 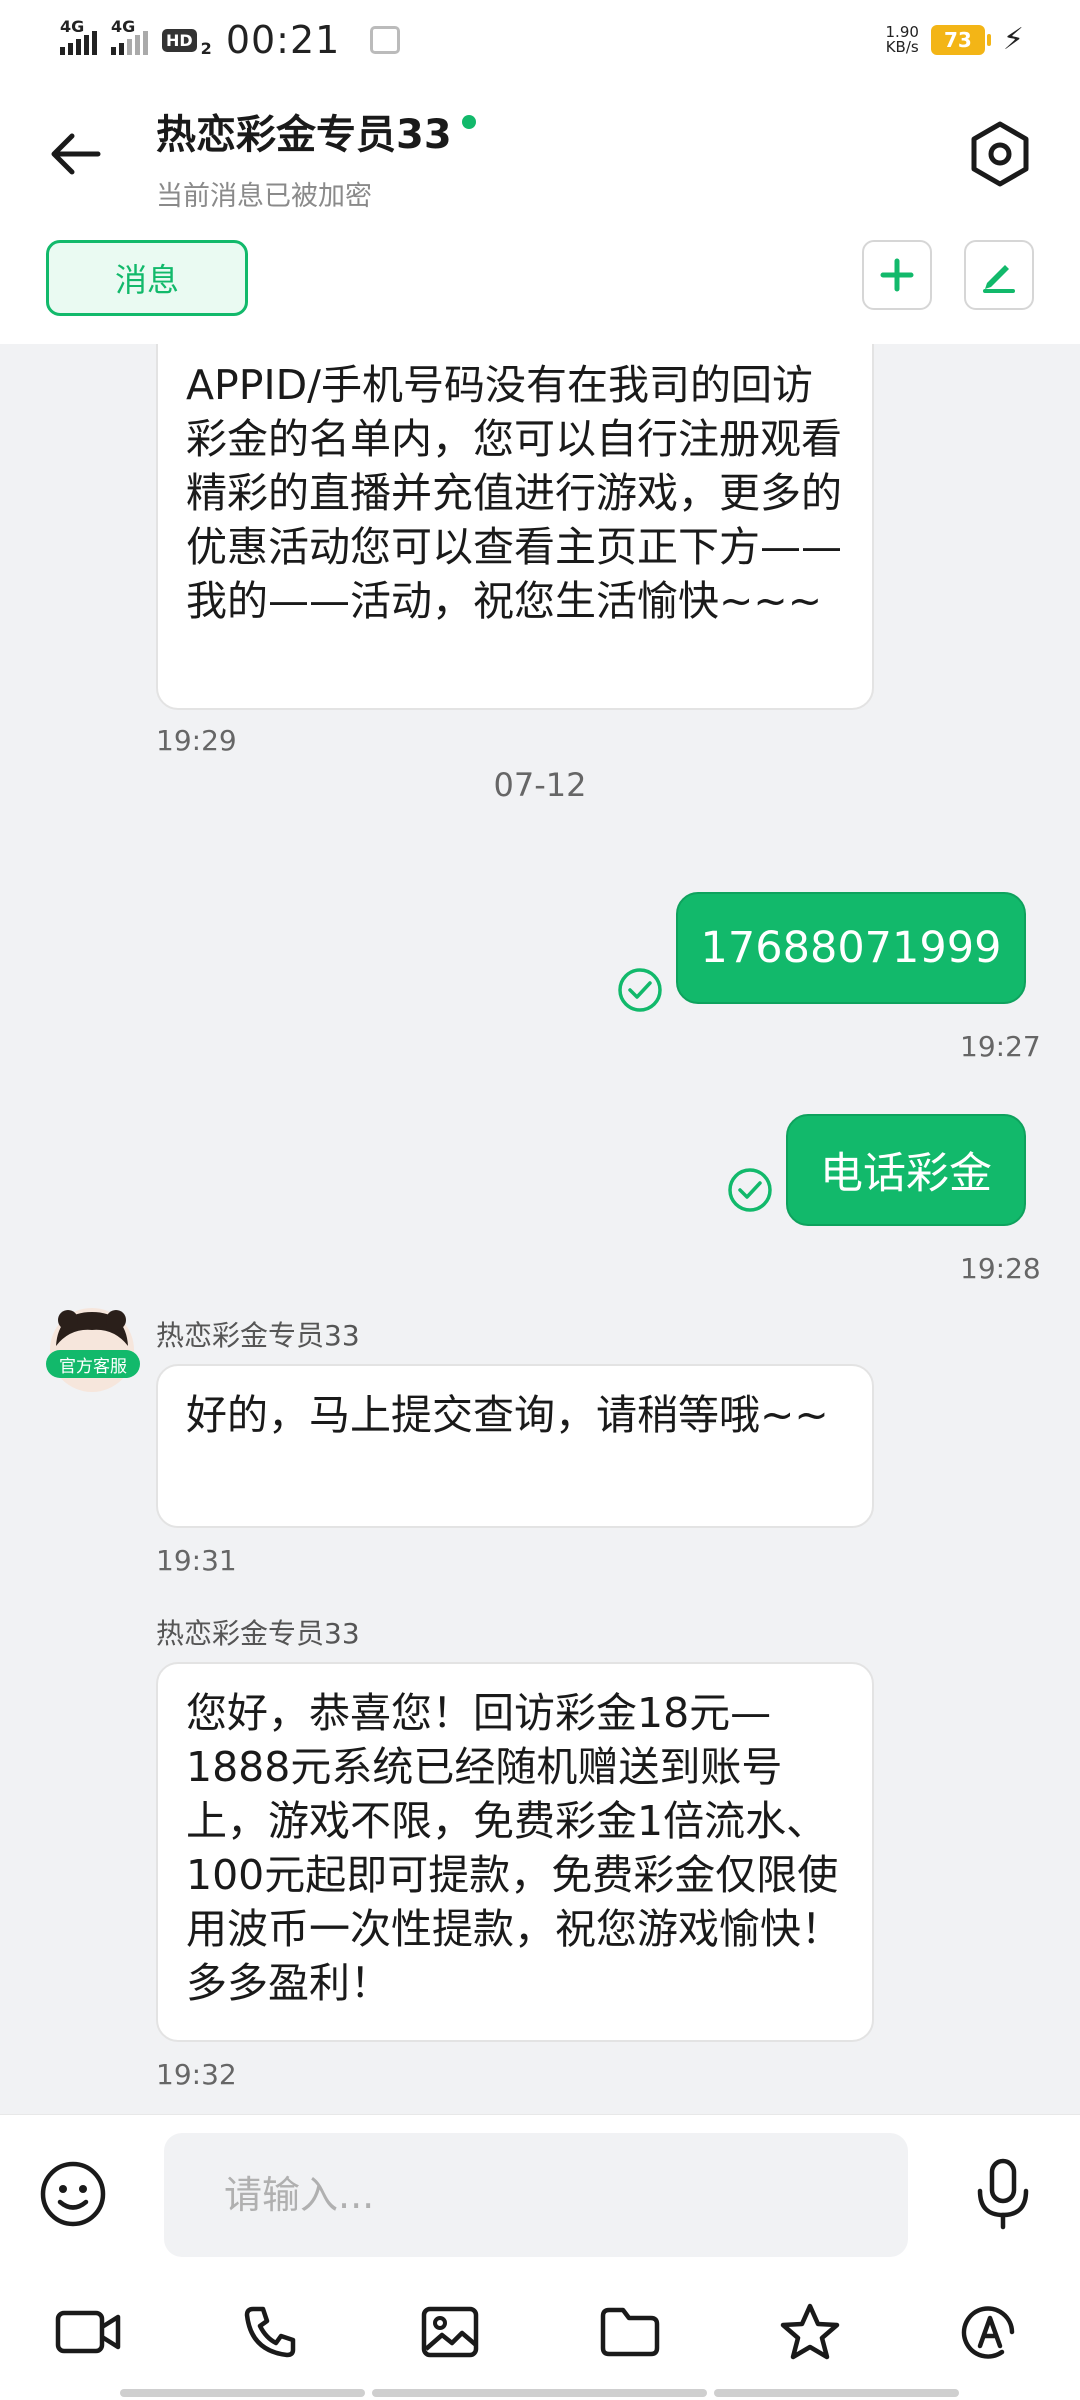 What do you see at coordinates (1000, 1268) in the screenshot?
I see `message-time: 19:28` at bounding box center [1000, 1268].